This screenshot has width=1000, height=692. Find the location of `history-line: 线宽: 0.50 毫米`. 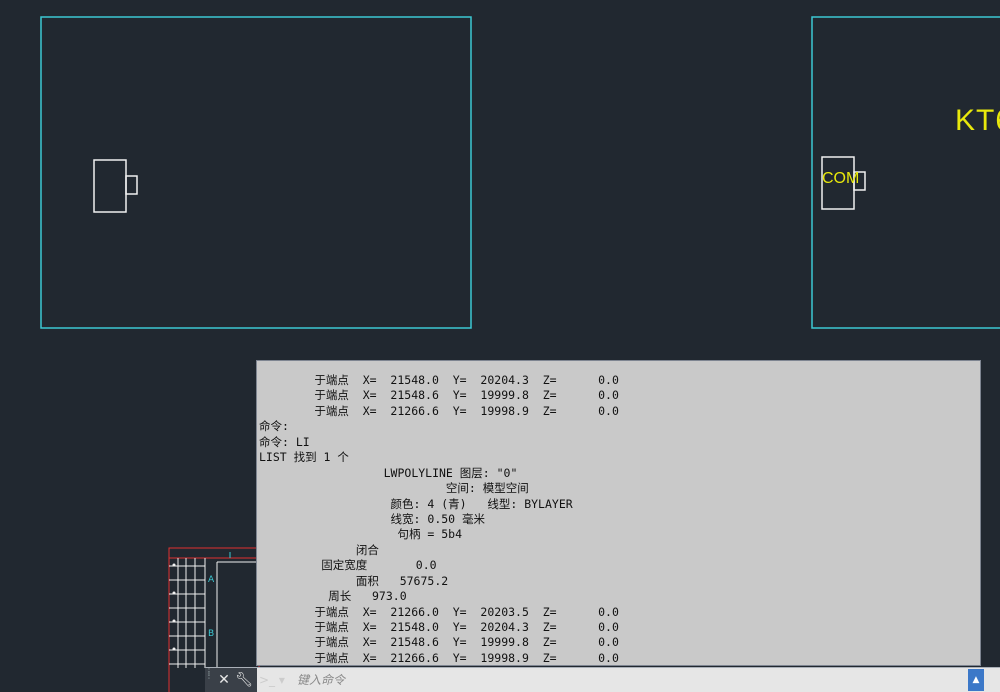

history-line: 线宽: 0.50 毫米 is located at coordinates (372, 518).